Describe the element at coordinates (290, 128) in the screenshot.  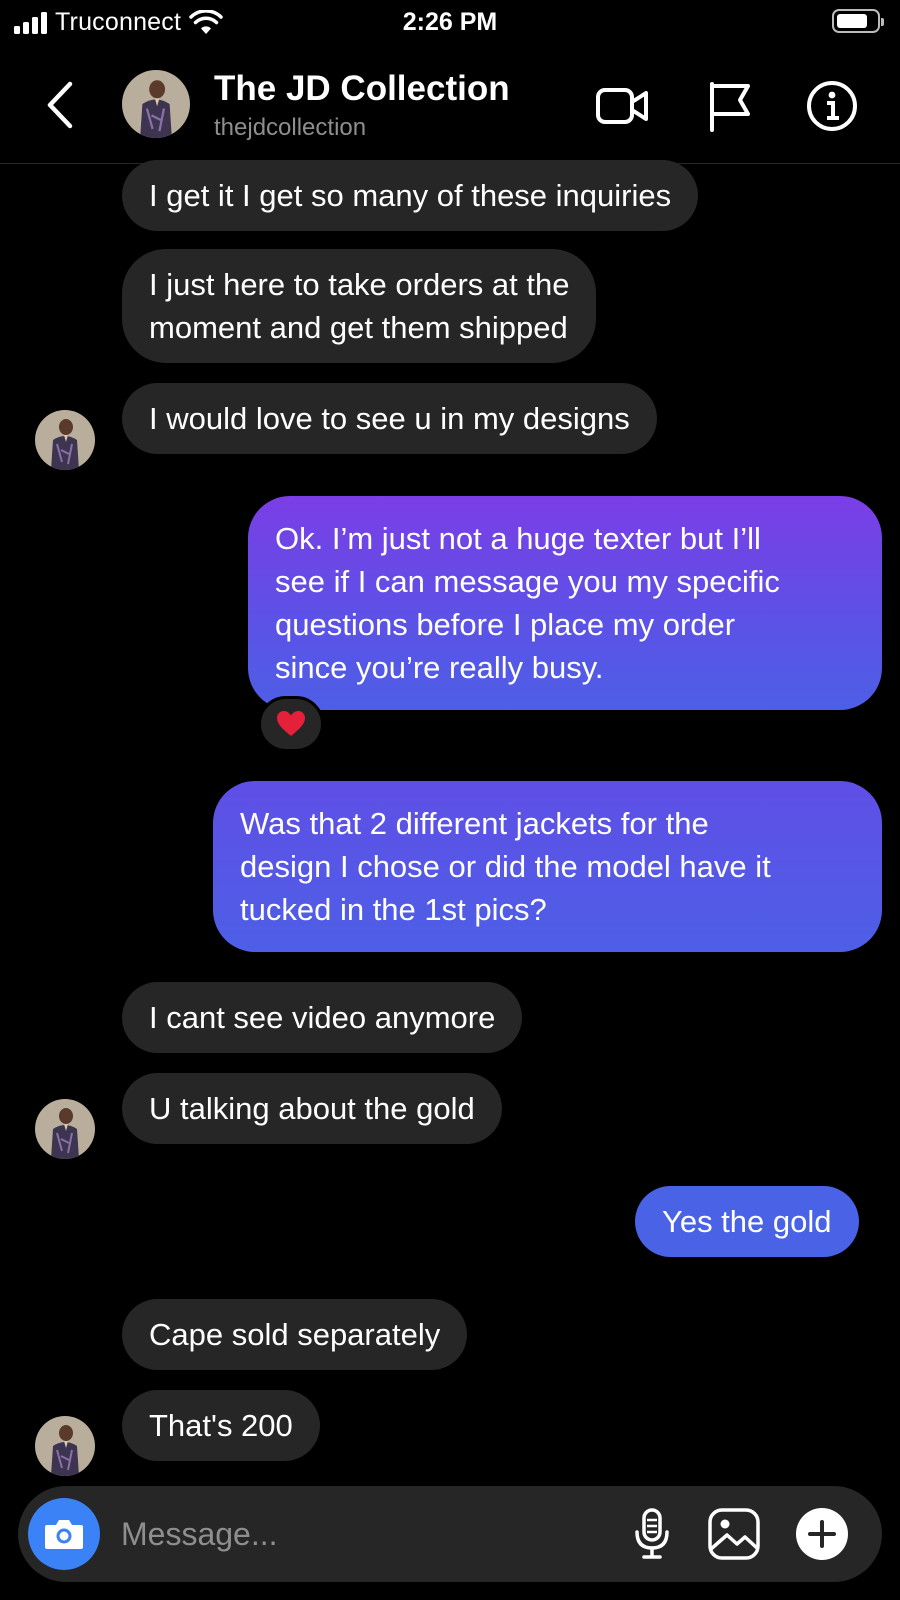
I see `contact-username: thejdcollection` at that location.